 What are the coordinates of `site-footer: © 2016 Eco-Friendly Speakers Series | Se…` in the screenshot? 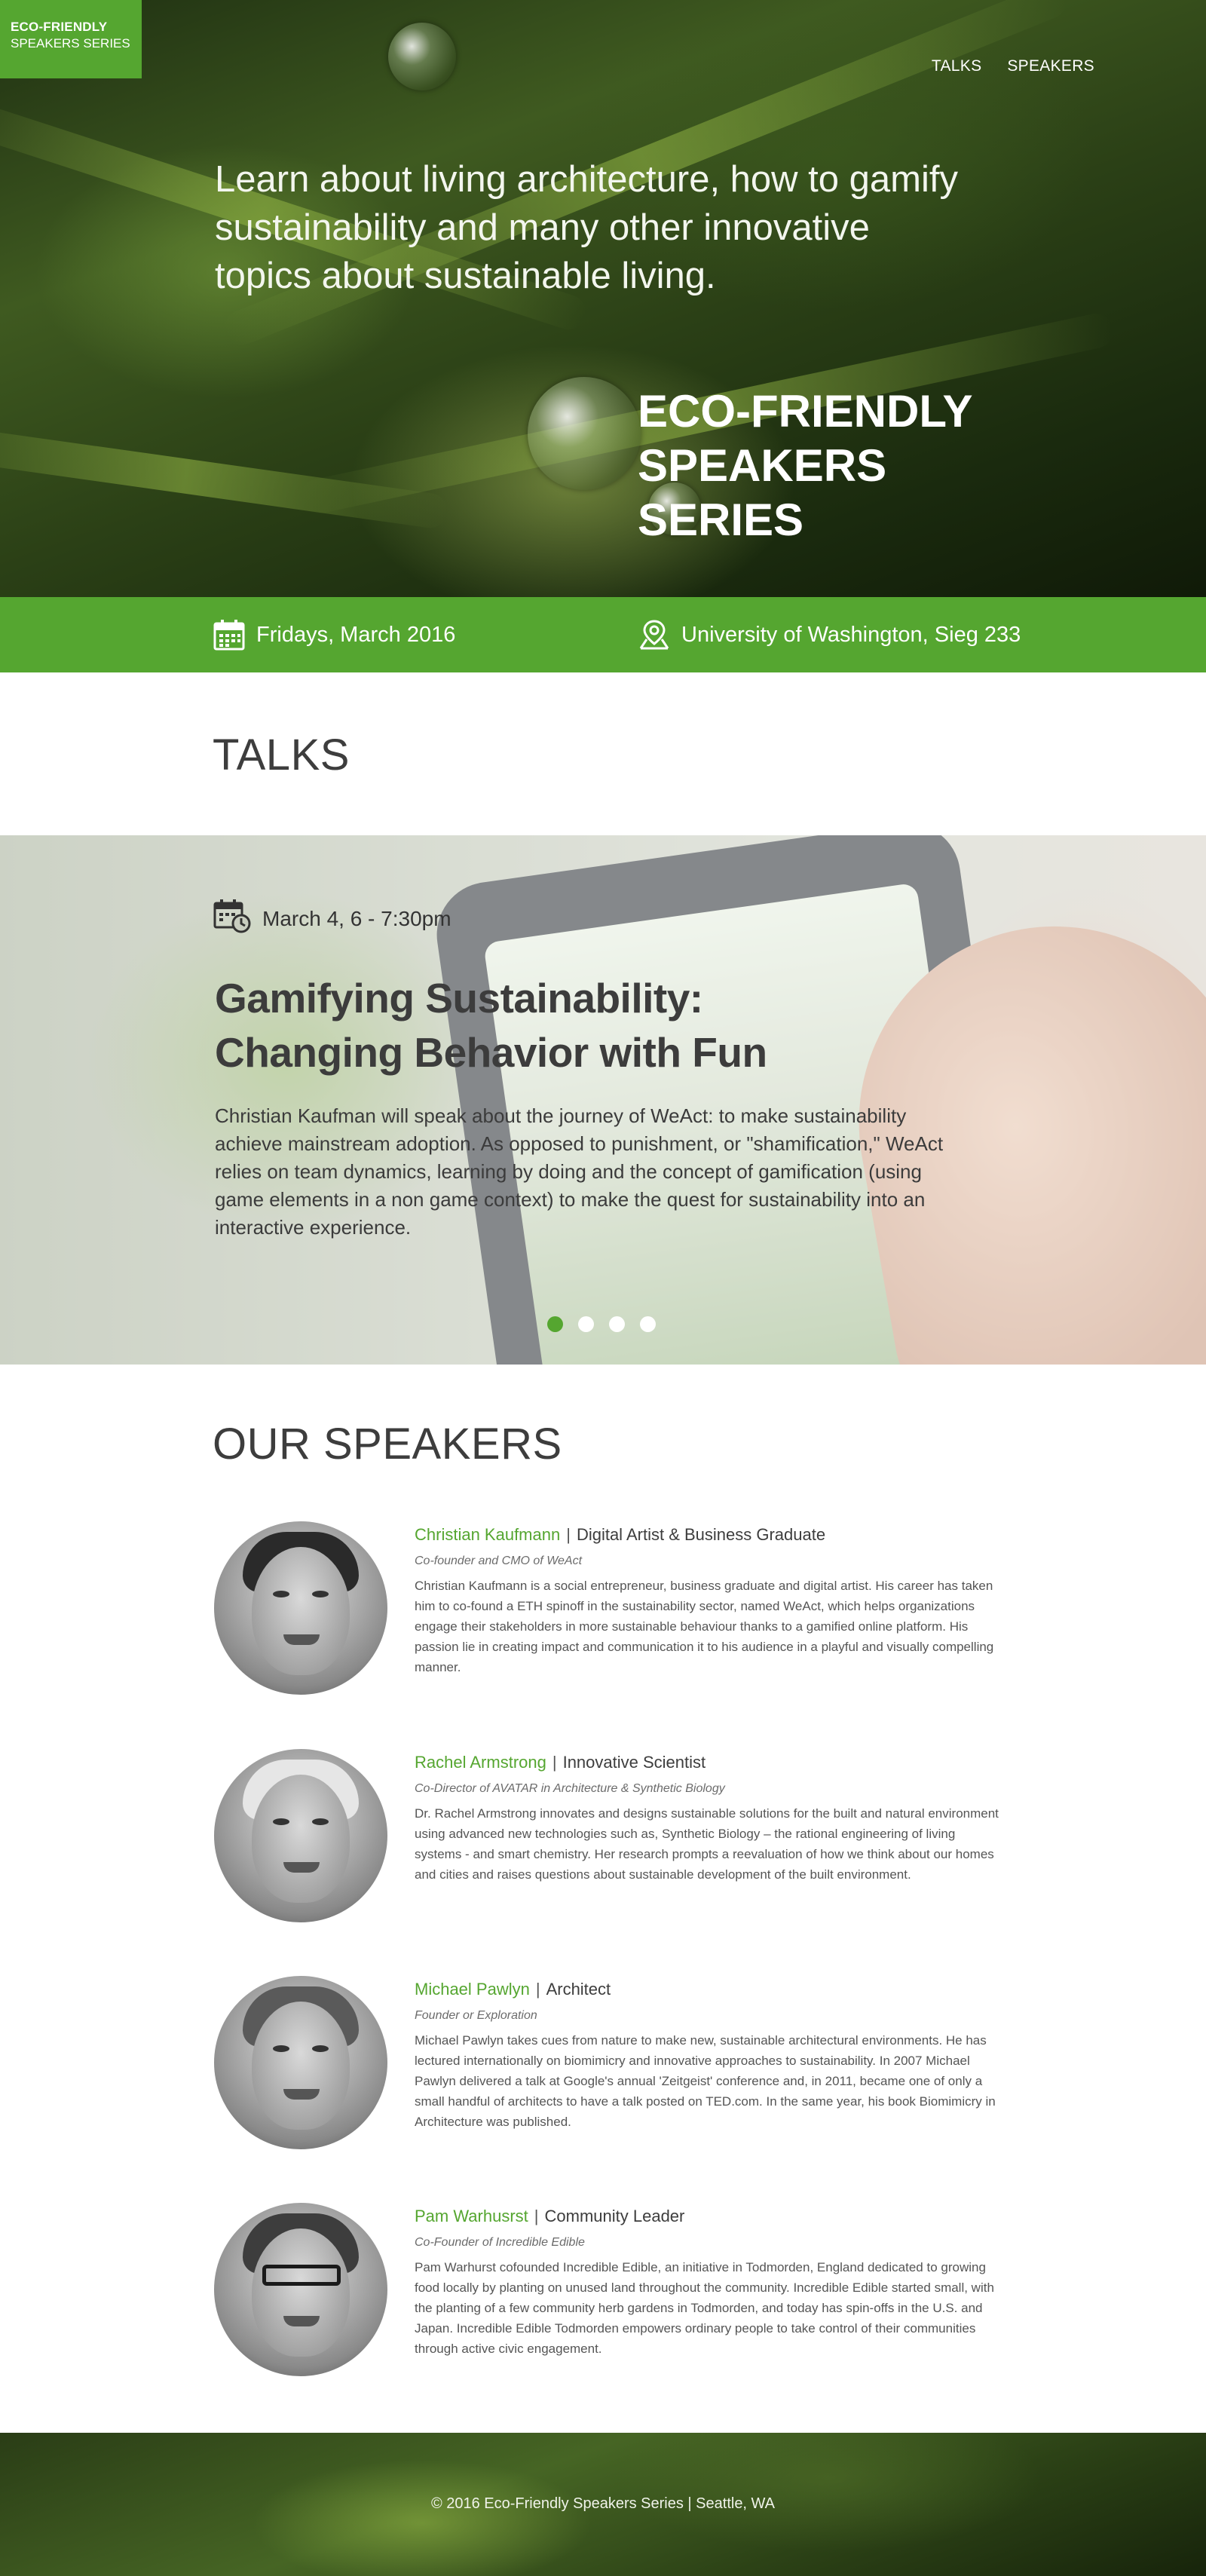 It's located at (603, 2504).